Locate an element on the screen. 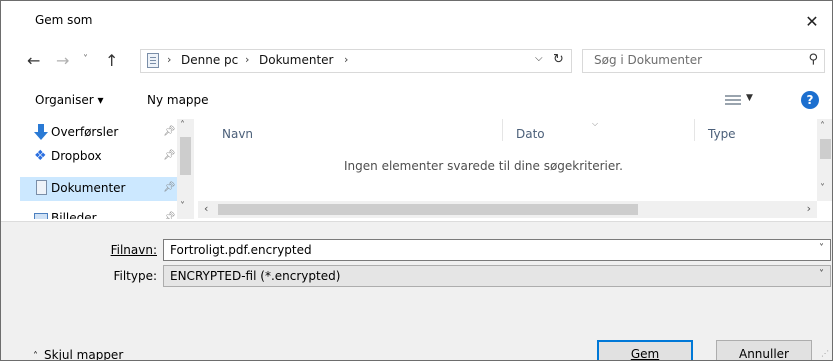 This screenshot has height=361, width=833. cancel-button: Annuller is located at coordinates (764, 350).